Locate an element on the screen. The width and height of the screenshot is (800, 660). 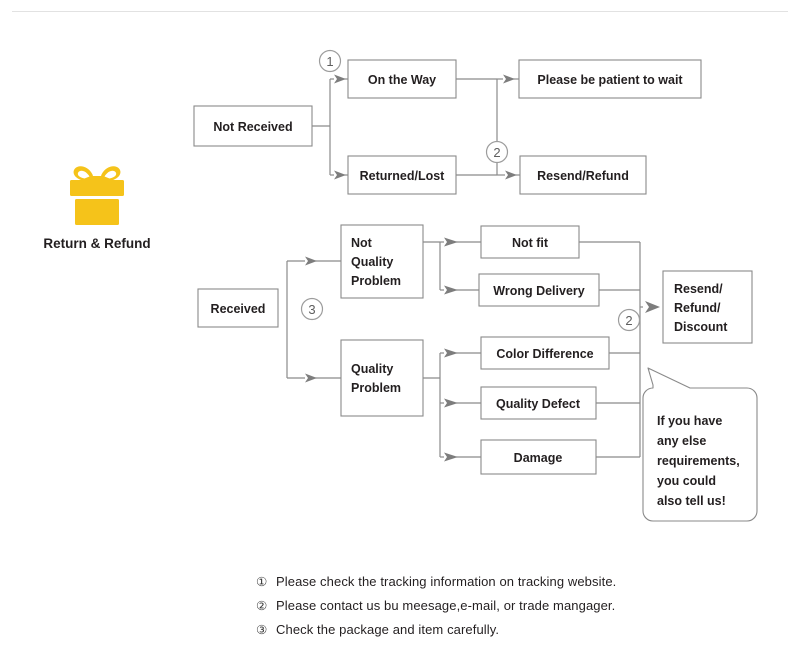
marker-label: 3 is located at coordinates (311, 309).